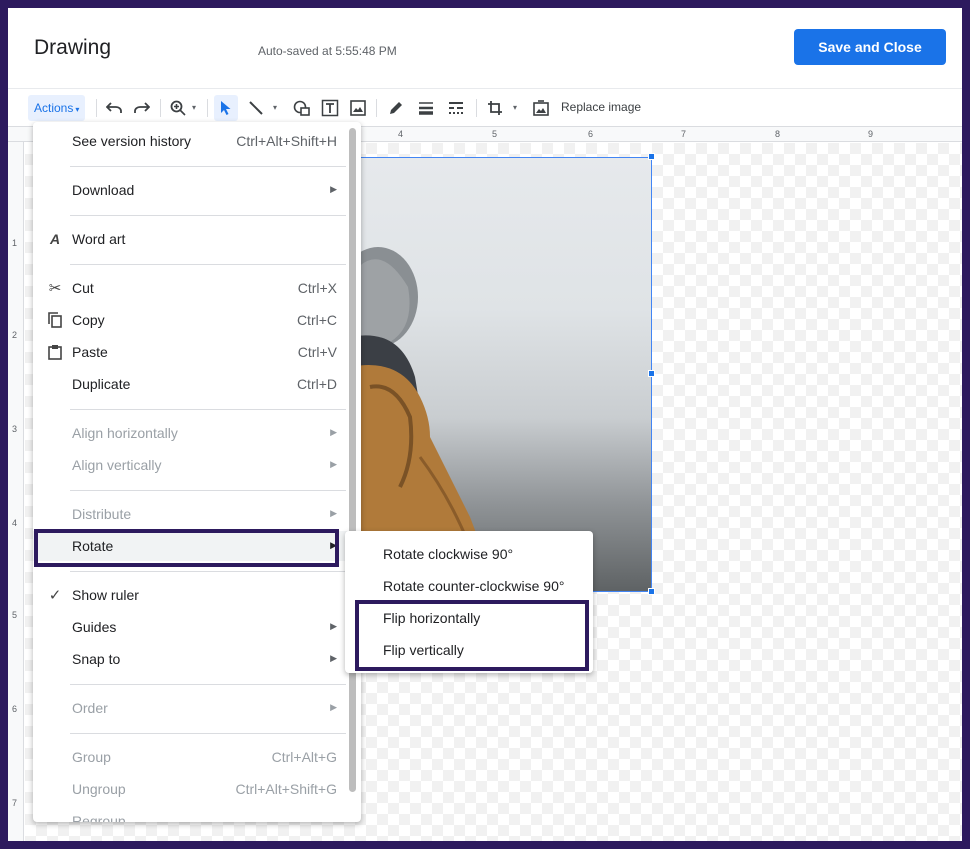  What do you see at coordinates (88, 320) in the screenshot?
I see `menu-item-label: Copy` at bounding box center [88, 320].